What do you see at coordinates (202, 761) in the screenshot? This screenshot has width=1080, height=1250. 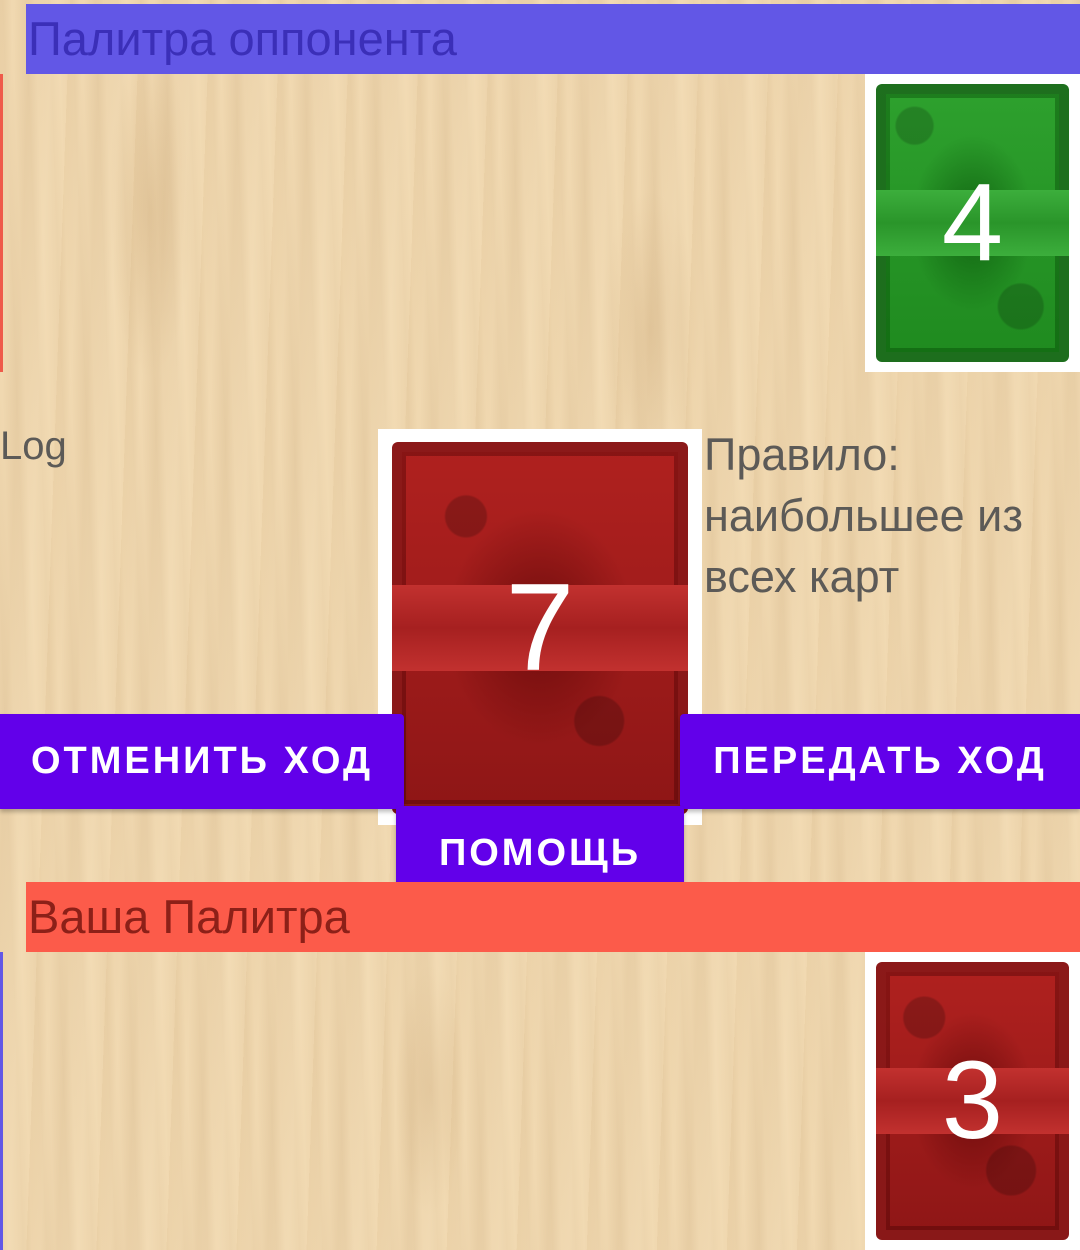 I see `undo-move-button: ОТМЕНИТЬ ХОД` at bounding box center [202, 761].